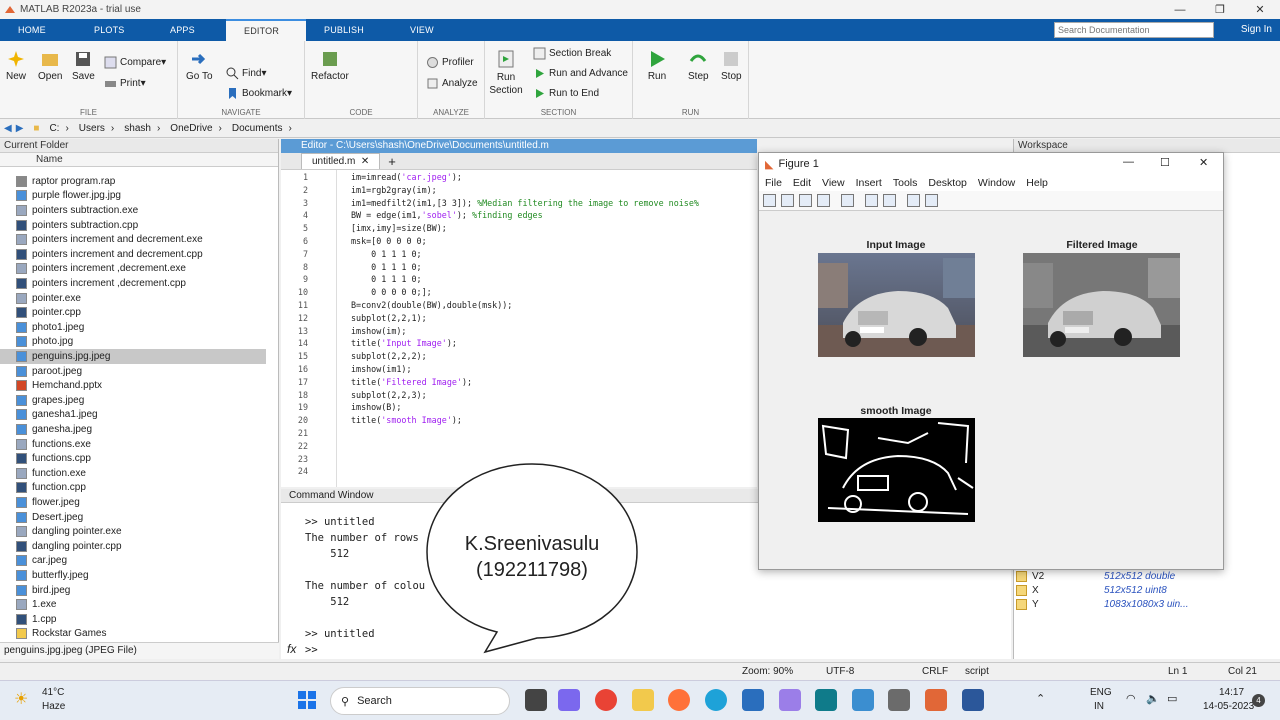 This screenshot has height=720, width=1280. Describe the element at coordinates (871, 200) in the screenshot. I see `colorbar-icon` at that location.